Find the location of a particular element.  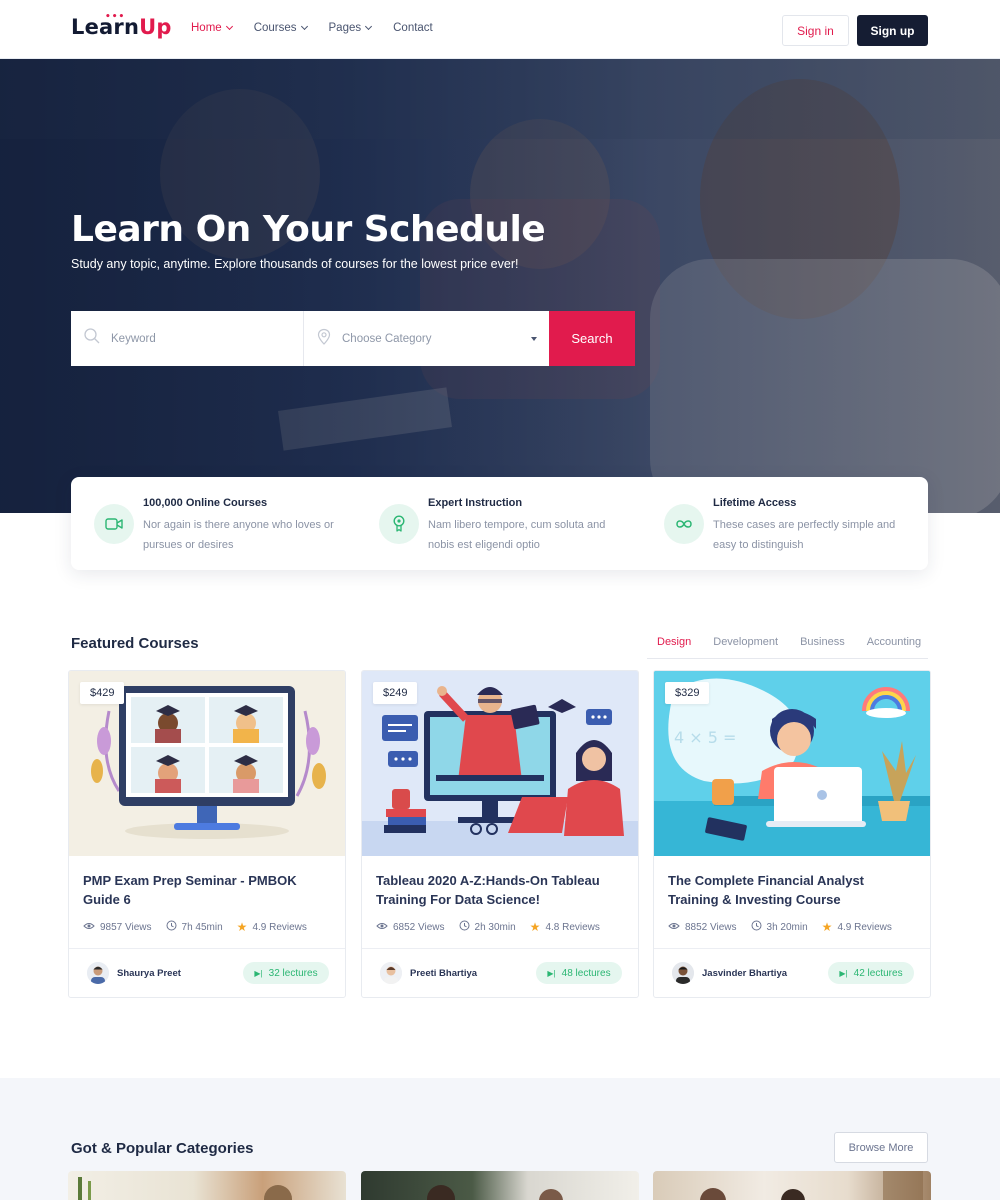

course-thumbnail: 4 × 5 = $329 is located at coordinates (792, 763).